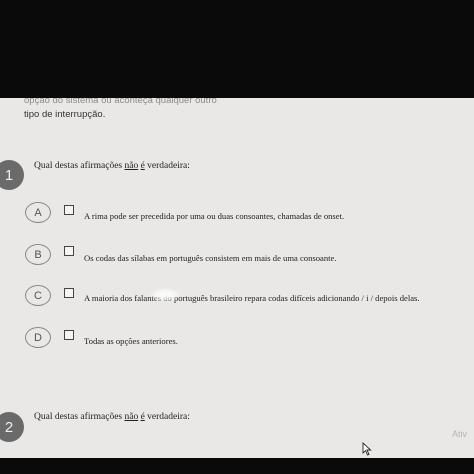 Image resolution: width=474 pixels, height=474 pixels. What do you see at coordinates (38, 337) in the screenshot?
I see `option-letter-d: D` at bounding box center [38, 337].